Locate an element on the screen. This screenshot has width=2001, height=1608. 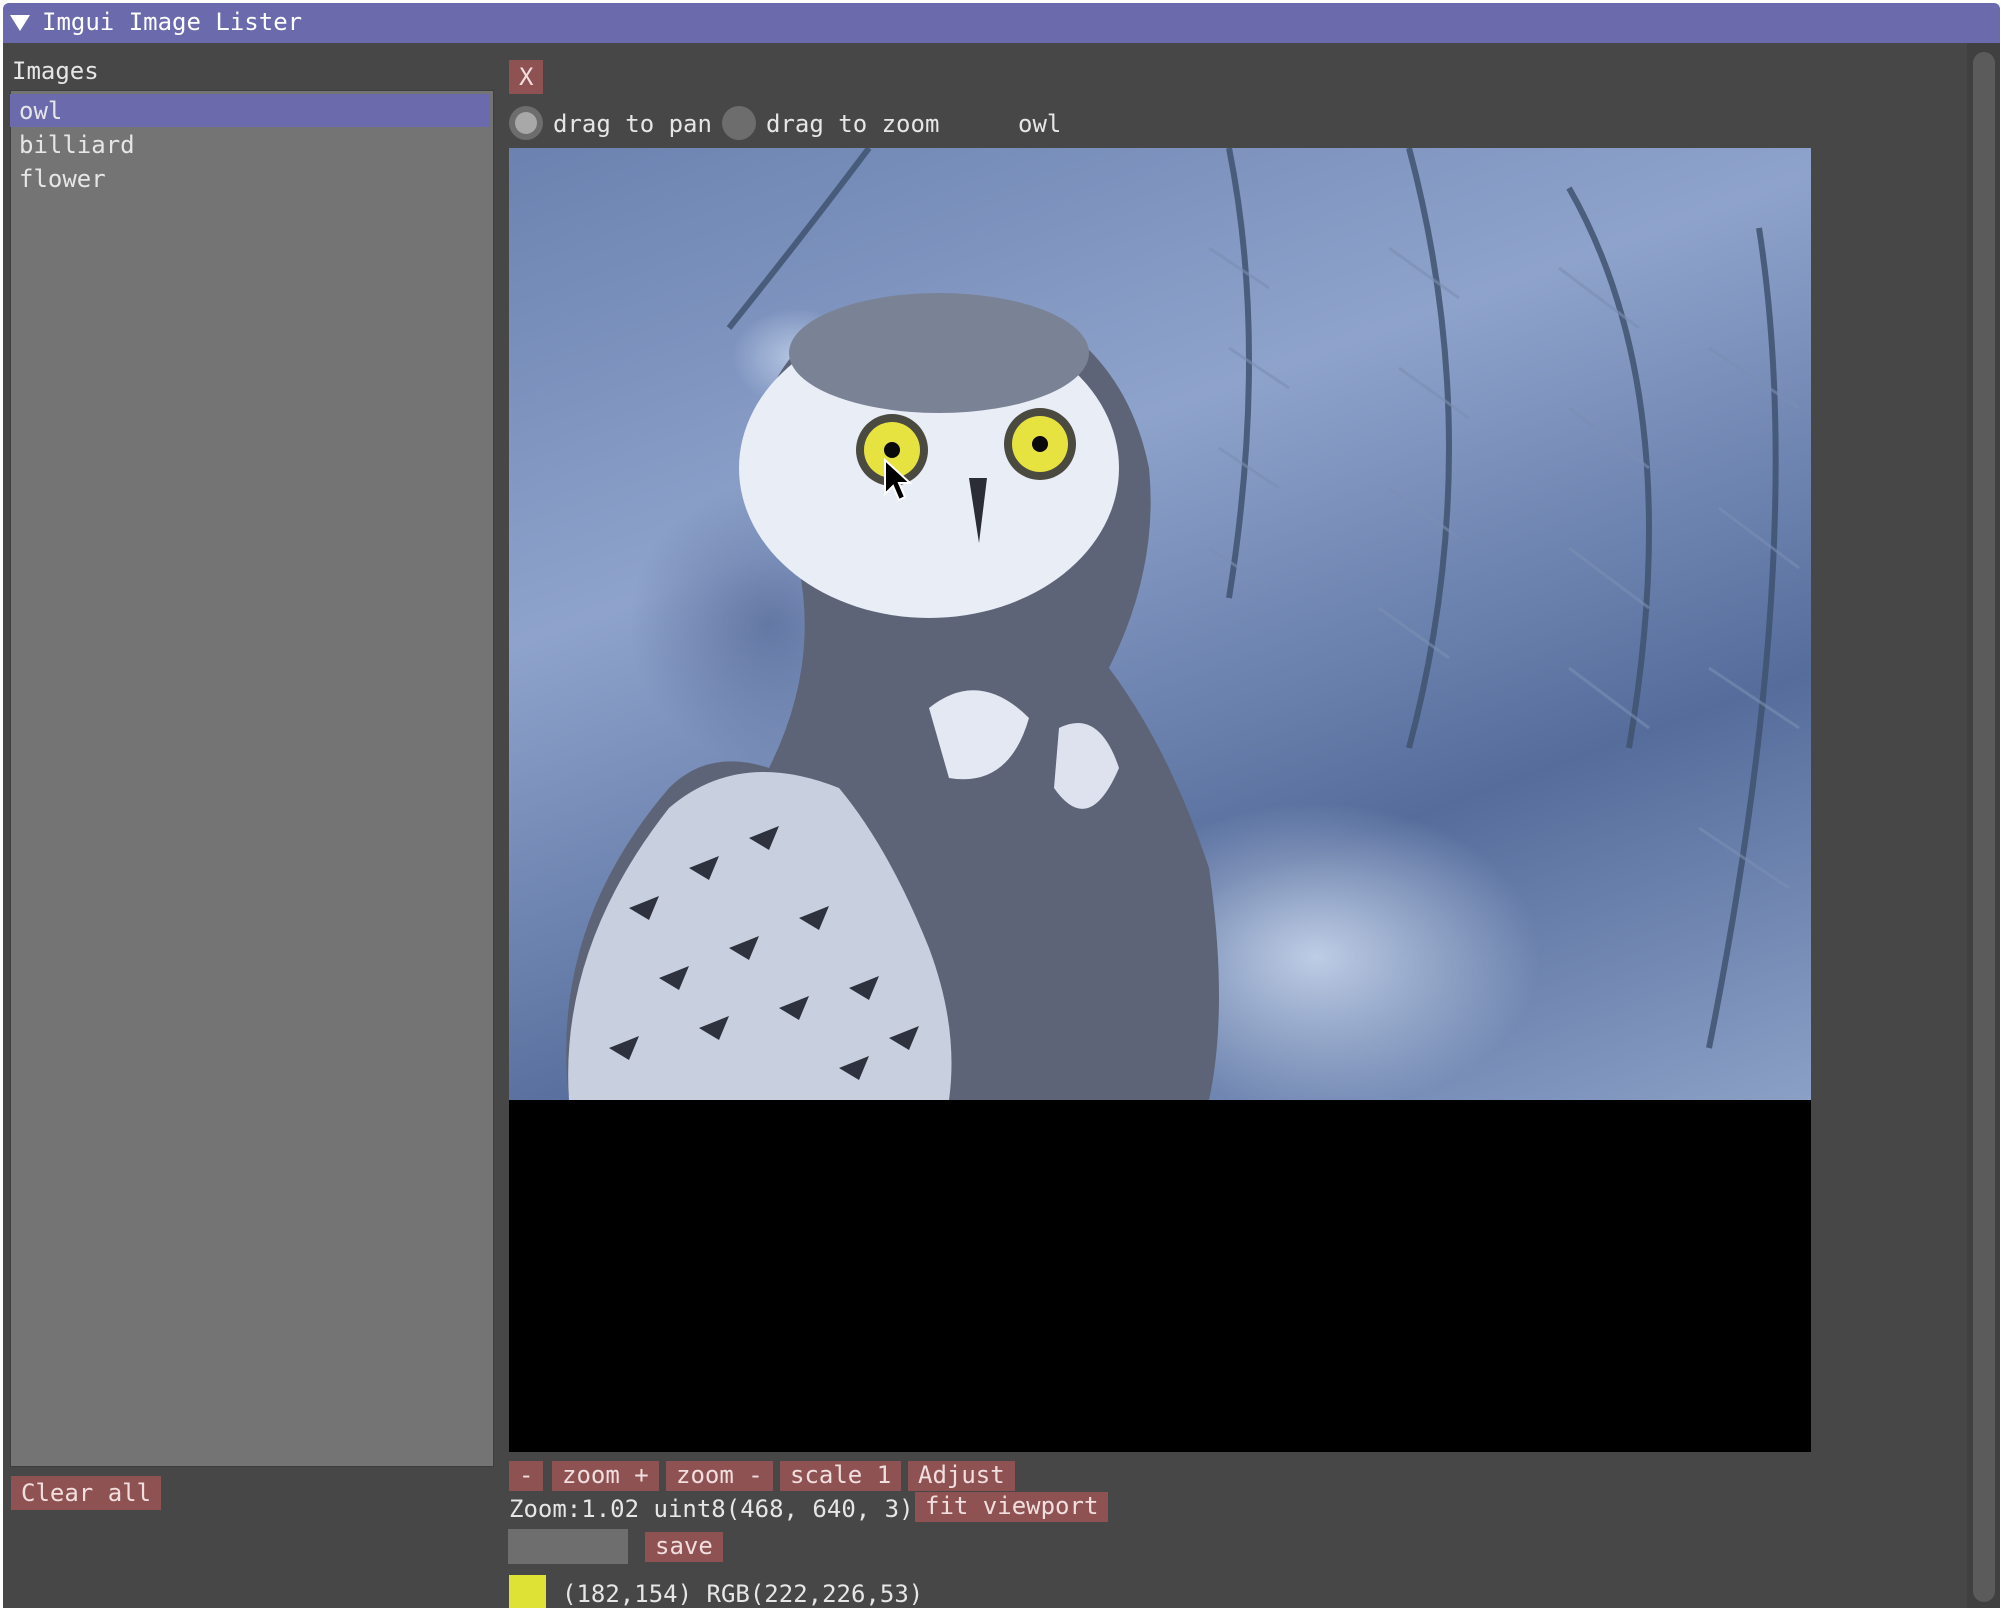
zoom-info-text: Zoom:1.02 uint8(468, 640, 3) is located at coordinates (711, 1509).